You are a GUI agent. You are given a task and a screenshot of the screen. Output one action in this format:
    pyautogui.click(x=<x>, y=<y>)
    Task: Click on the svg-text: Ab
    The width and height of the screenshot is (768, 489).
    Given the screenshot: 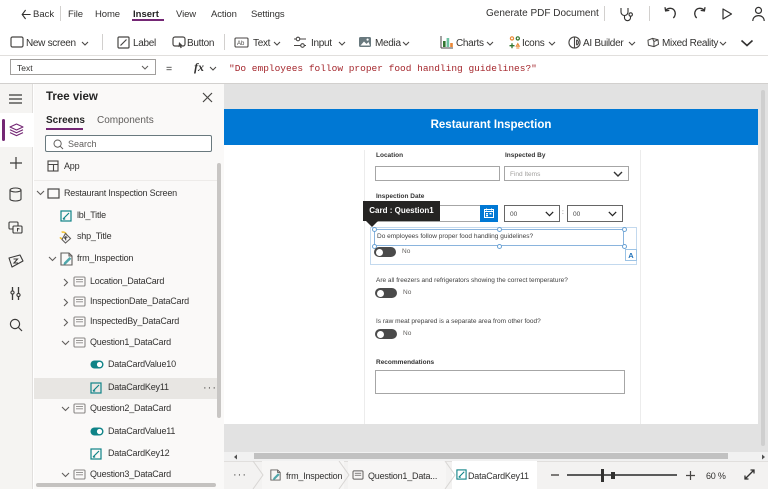 What is the action you would take?
    pyautogui.click(x=241, y=44)
    